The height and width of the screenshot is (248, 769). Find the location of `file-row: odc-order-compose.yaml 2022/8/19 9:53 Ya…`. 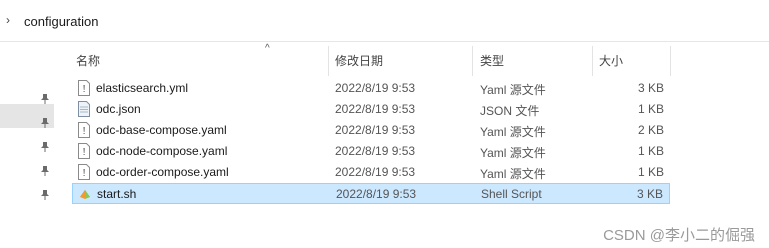

file-row: odc-order-compose.yaml 2022/8/19 9:53 Ya… is located at coordinates (371, 172).